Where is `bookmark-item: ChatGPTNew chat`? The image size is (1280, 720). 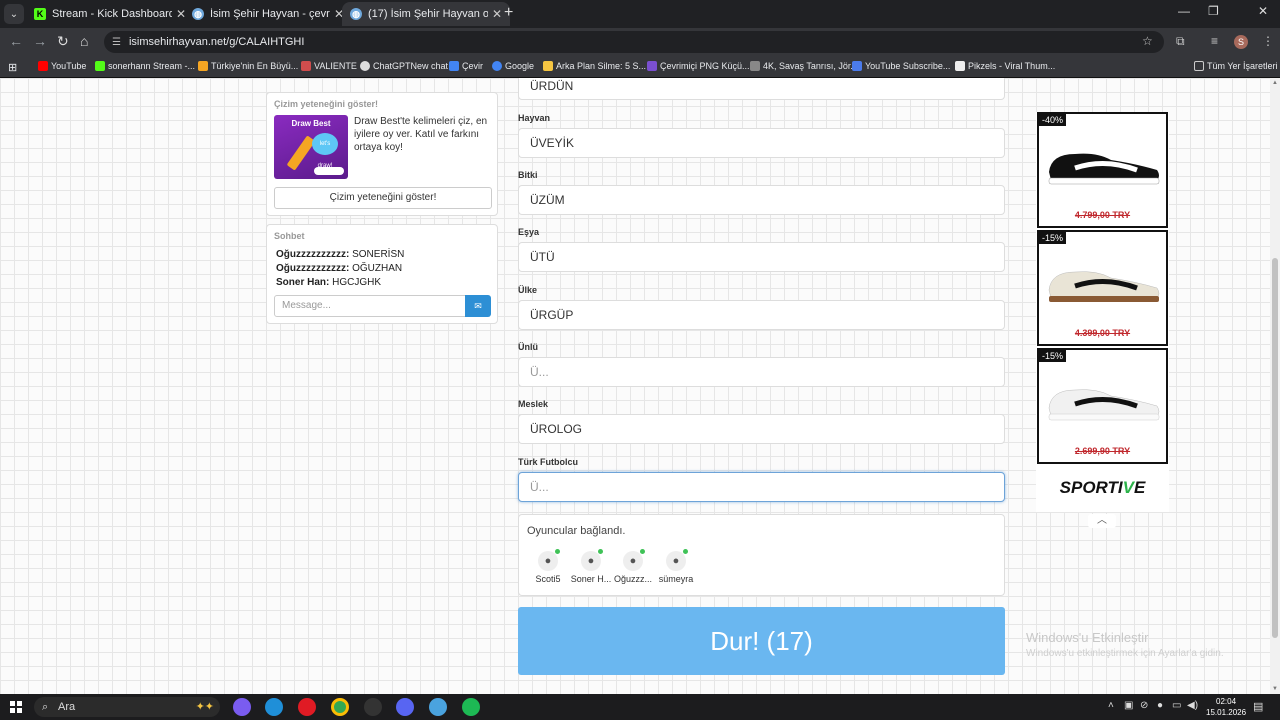 bookmark-item: ChatGPTNew chat is located at coordinates (404, 66).